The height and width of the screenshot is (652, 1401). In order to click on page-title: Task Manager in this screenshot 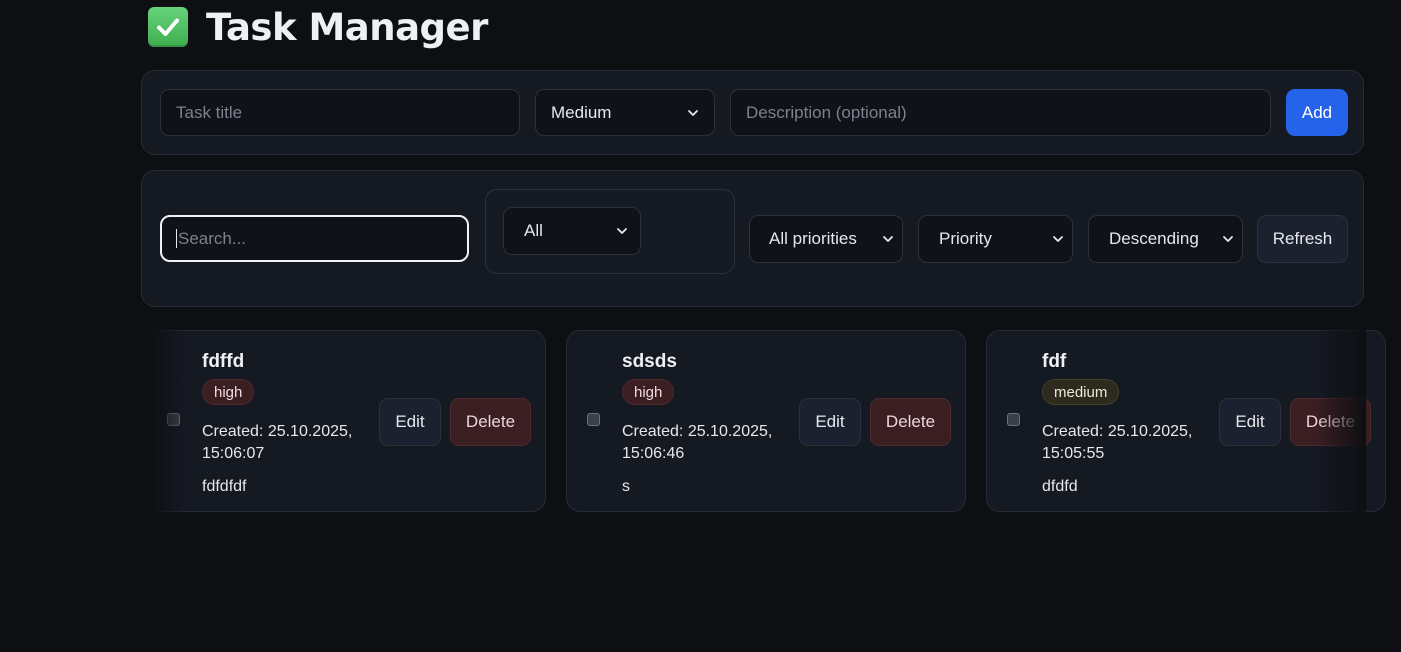, I will do `click(347, 27)`.